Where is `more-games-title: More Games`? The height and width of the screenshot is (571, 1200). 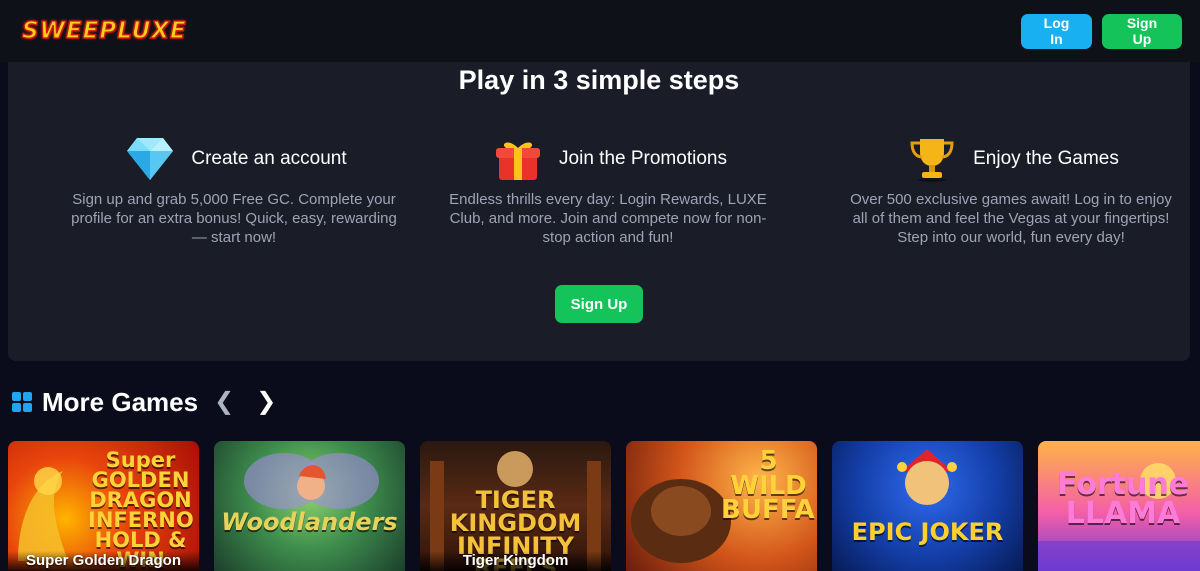 more-games-title: More Games is located at coordinates (120, 401).